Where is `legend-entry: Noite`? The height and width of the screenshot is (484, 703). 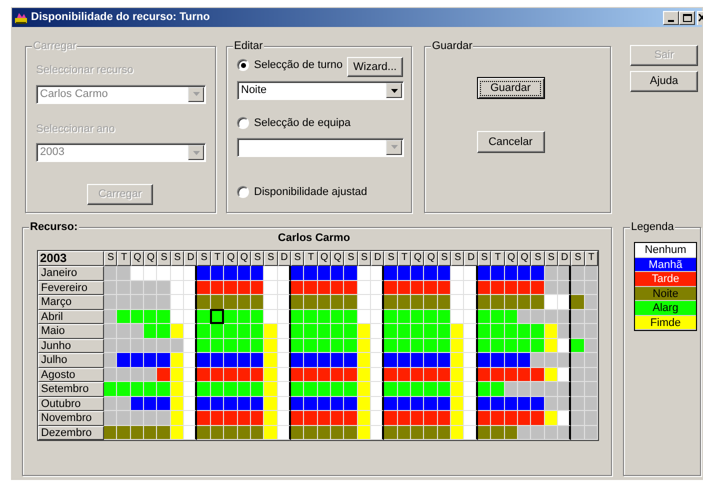 legend-entry: Noite is located at coordinates (665, 293).